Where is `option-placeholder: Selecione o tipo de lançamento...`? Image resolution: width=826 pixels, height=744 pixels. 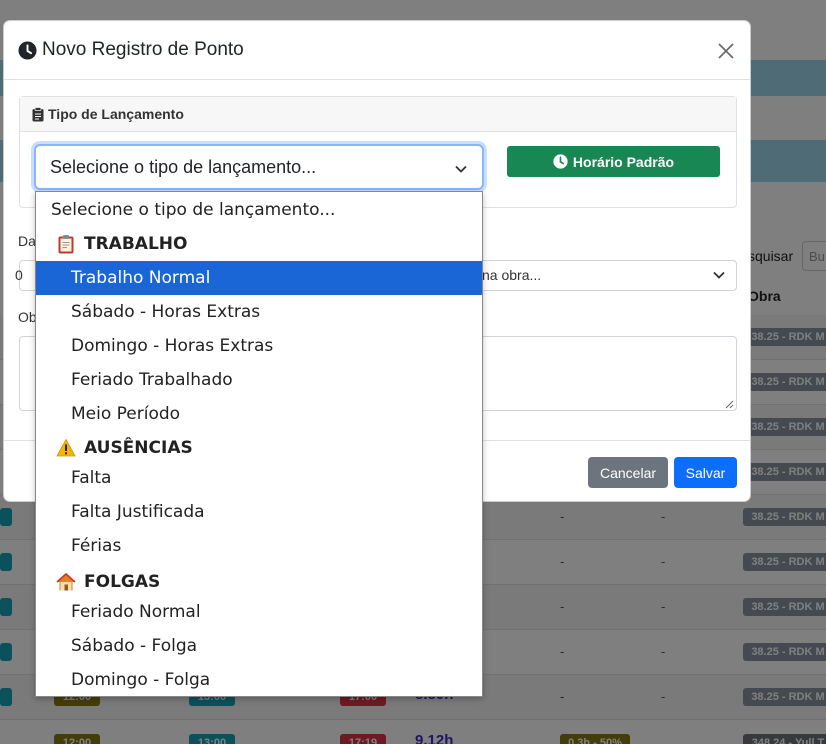
option-placeholder: Selecione o tipo de lançamento... is located at coordinates (259, 210).